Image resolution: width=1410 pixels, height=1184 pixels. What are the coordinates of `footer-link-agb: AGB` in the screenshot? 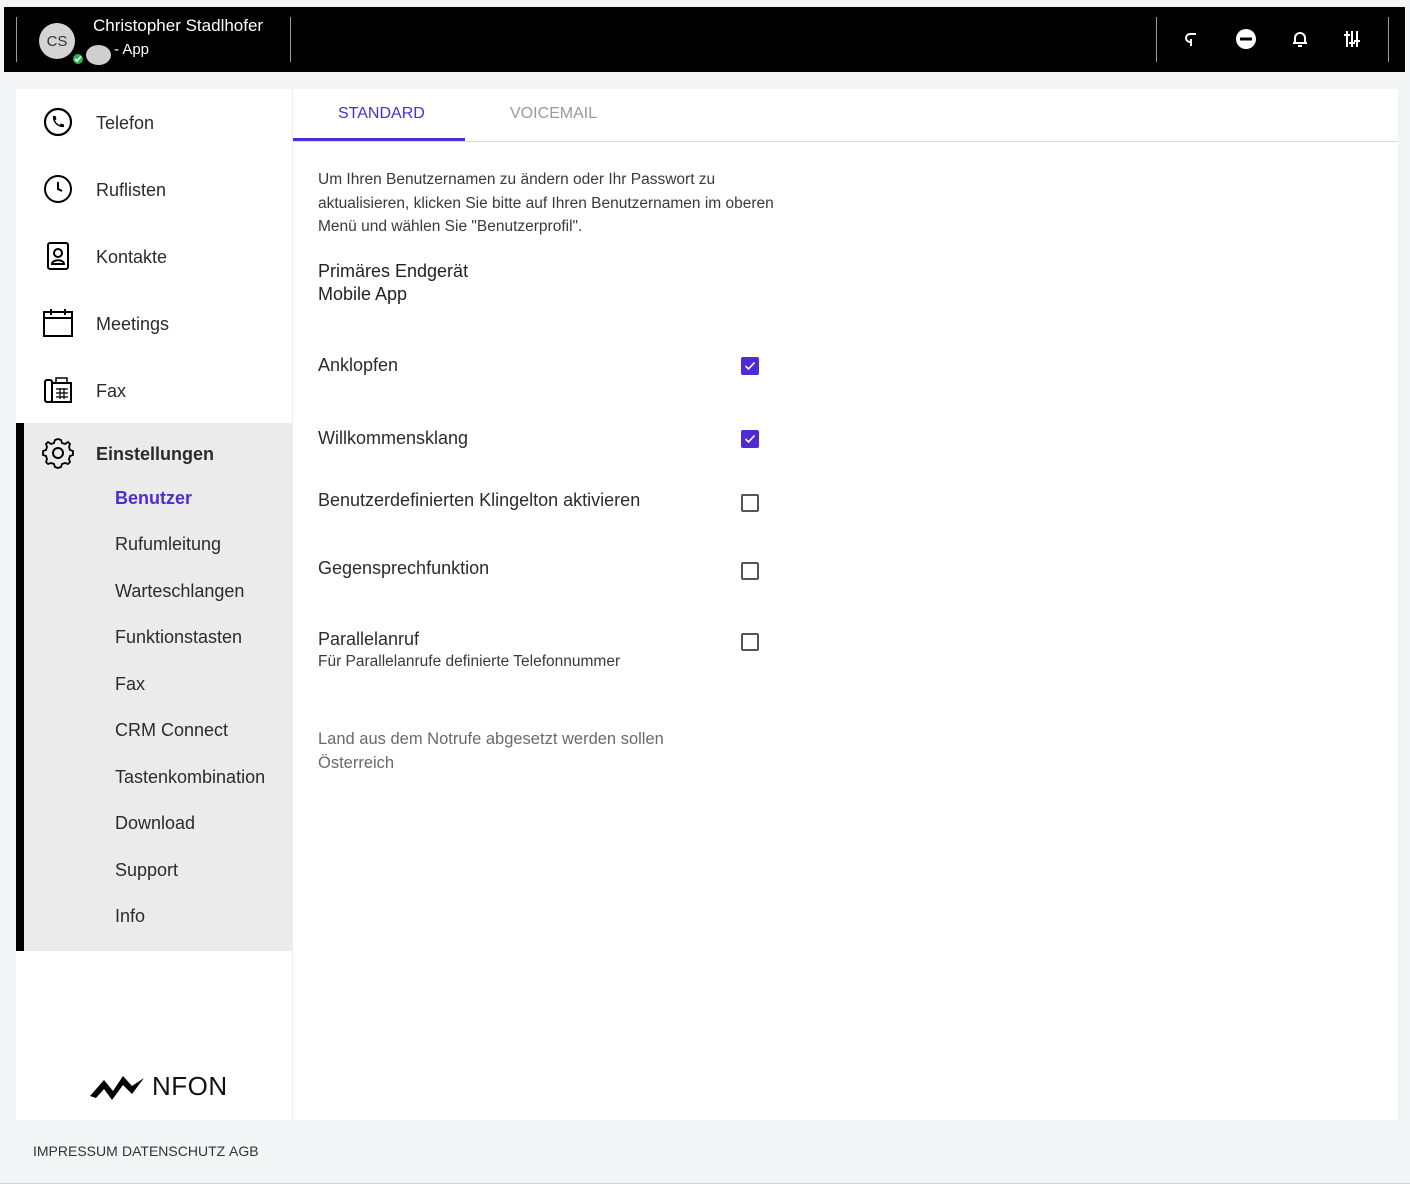 It's located at (244, 1151).